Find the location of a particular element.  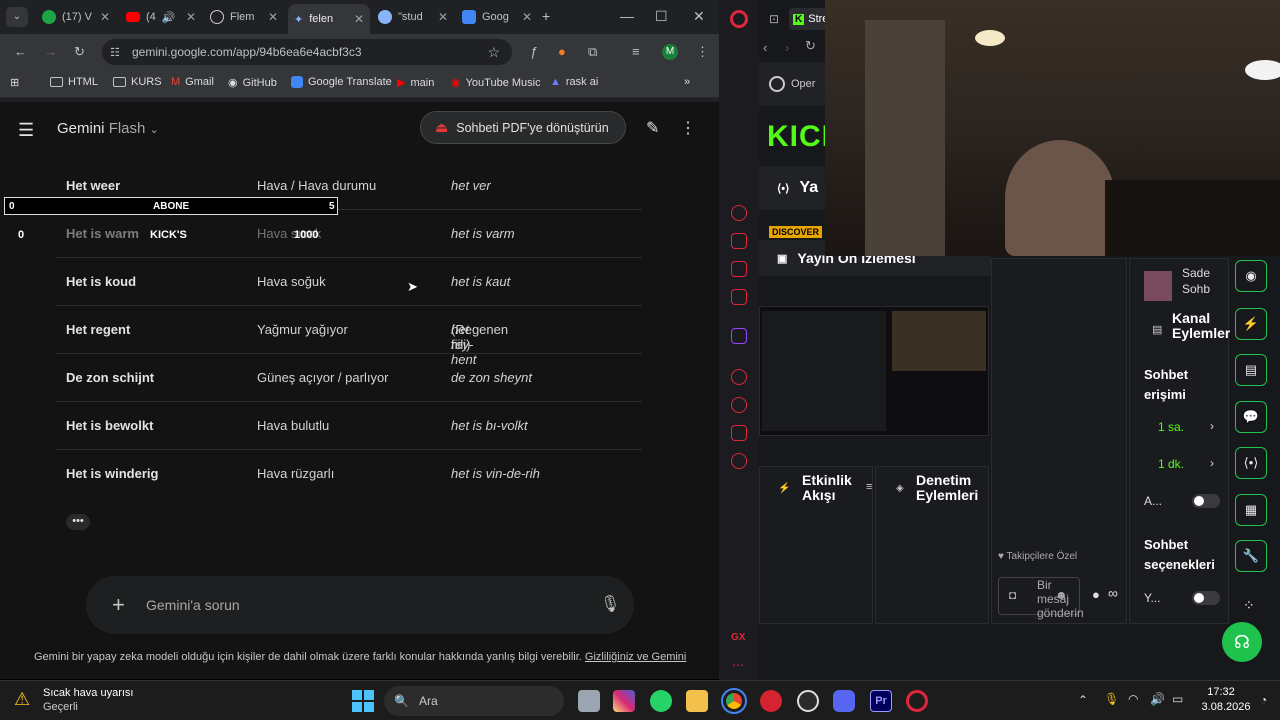

address-bar: ☷ gemini.google.com/app/94b6ea6e4acbf3c3 ☆ is located at coordinates (307, 52).